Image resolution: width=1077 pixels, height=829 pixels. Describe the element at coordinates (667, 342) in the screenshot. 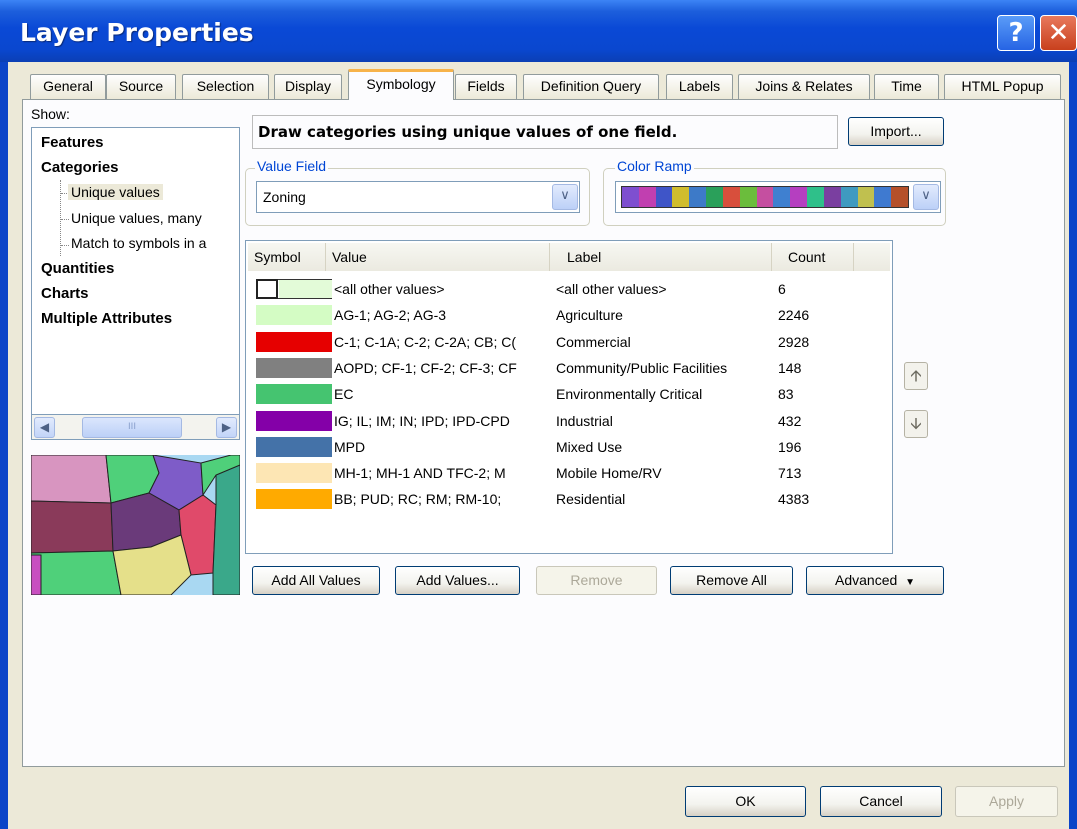

I see `label-cell: Commercial` at that location.